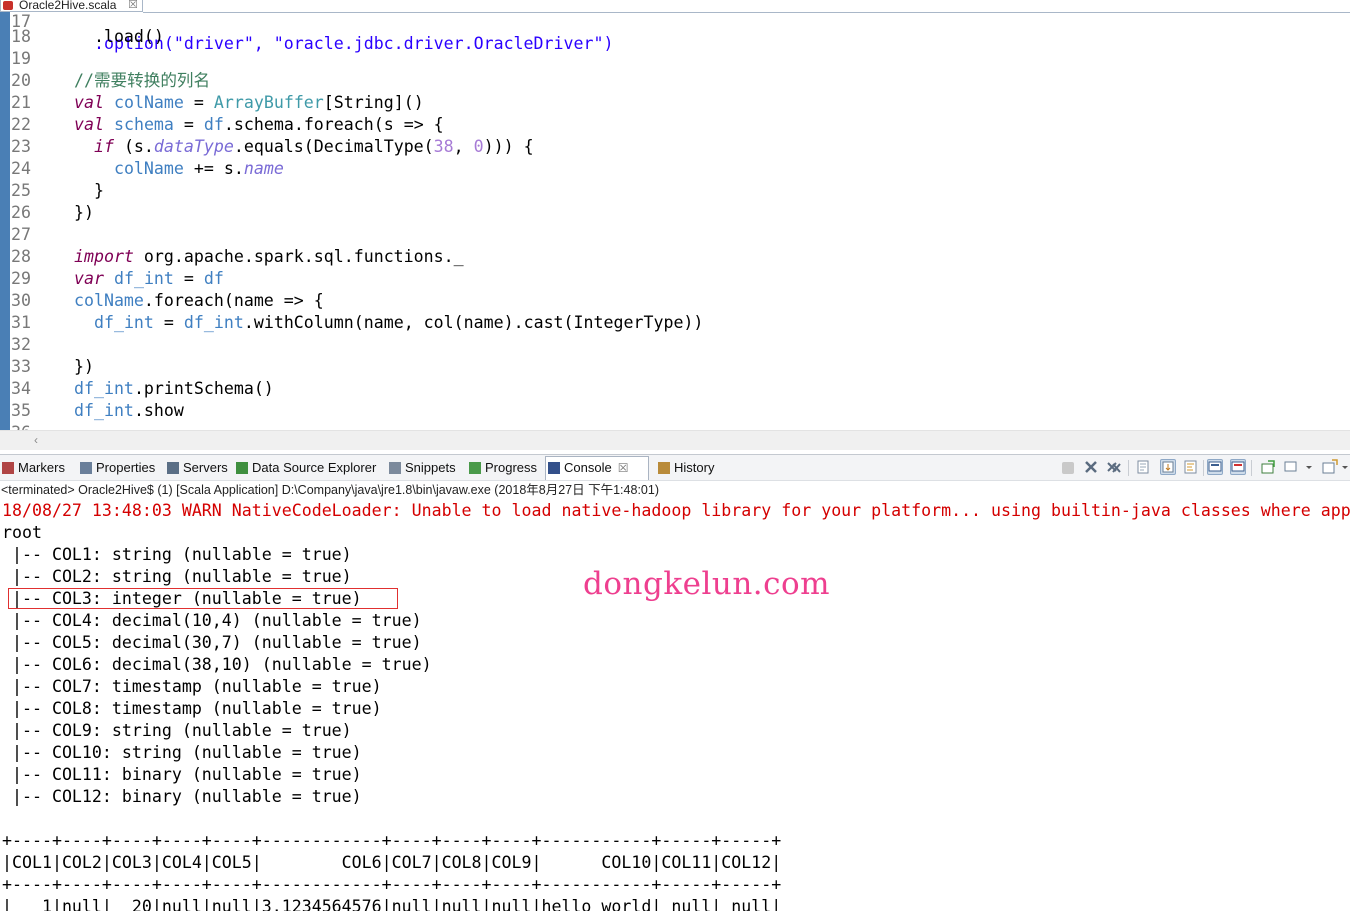 This screenshot has width=1350, height=911. Describe the element at coordinates (1168, 467) in the screenshot. I see `scroll-lock-icon` at that location.